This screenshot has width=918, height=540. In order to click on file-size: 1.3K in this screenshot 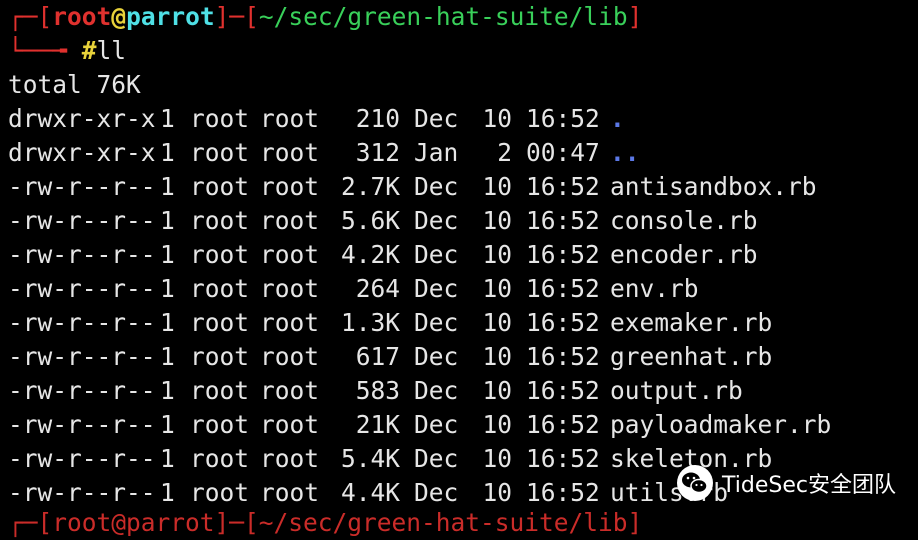, I will do `click(370, 322)`.